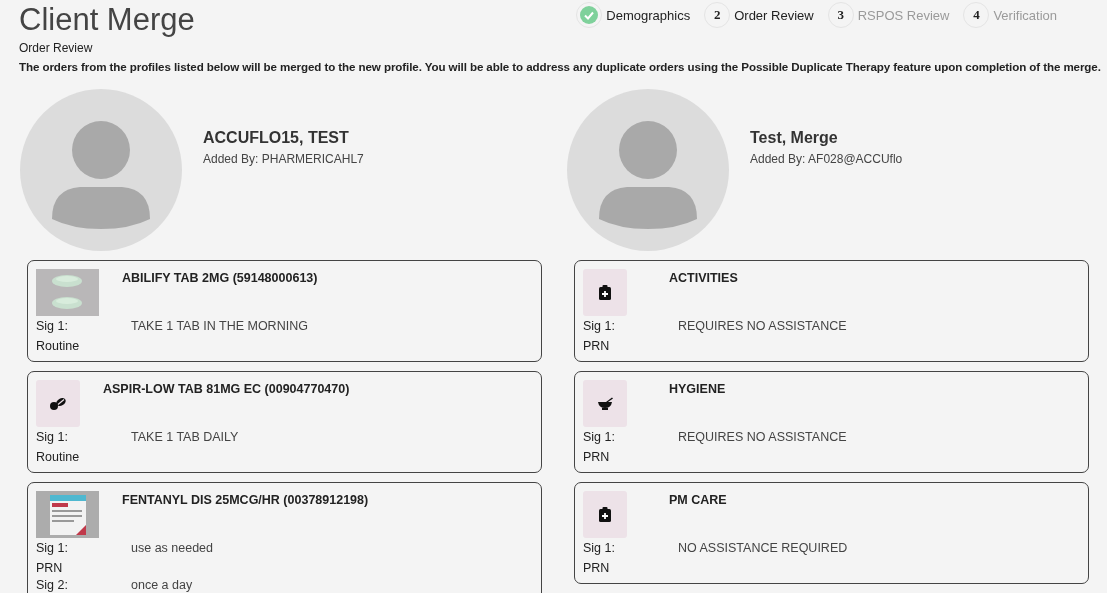 The height and width of the screenshot is (593, 1107). I want to click on order-title: FENTANYL DIS 25MCG/HR (00378912198), so click(245, 500).